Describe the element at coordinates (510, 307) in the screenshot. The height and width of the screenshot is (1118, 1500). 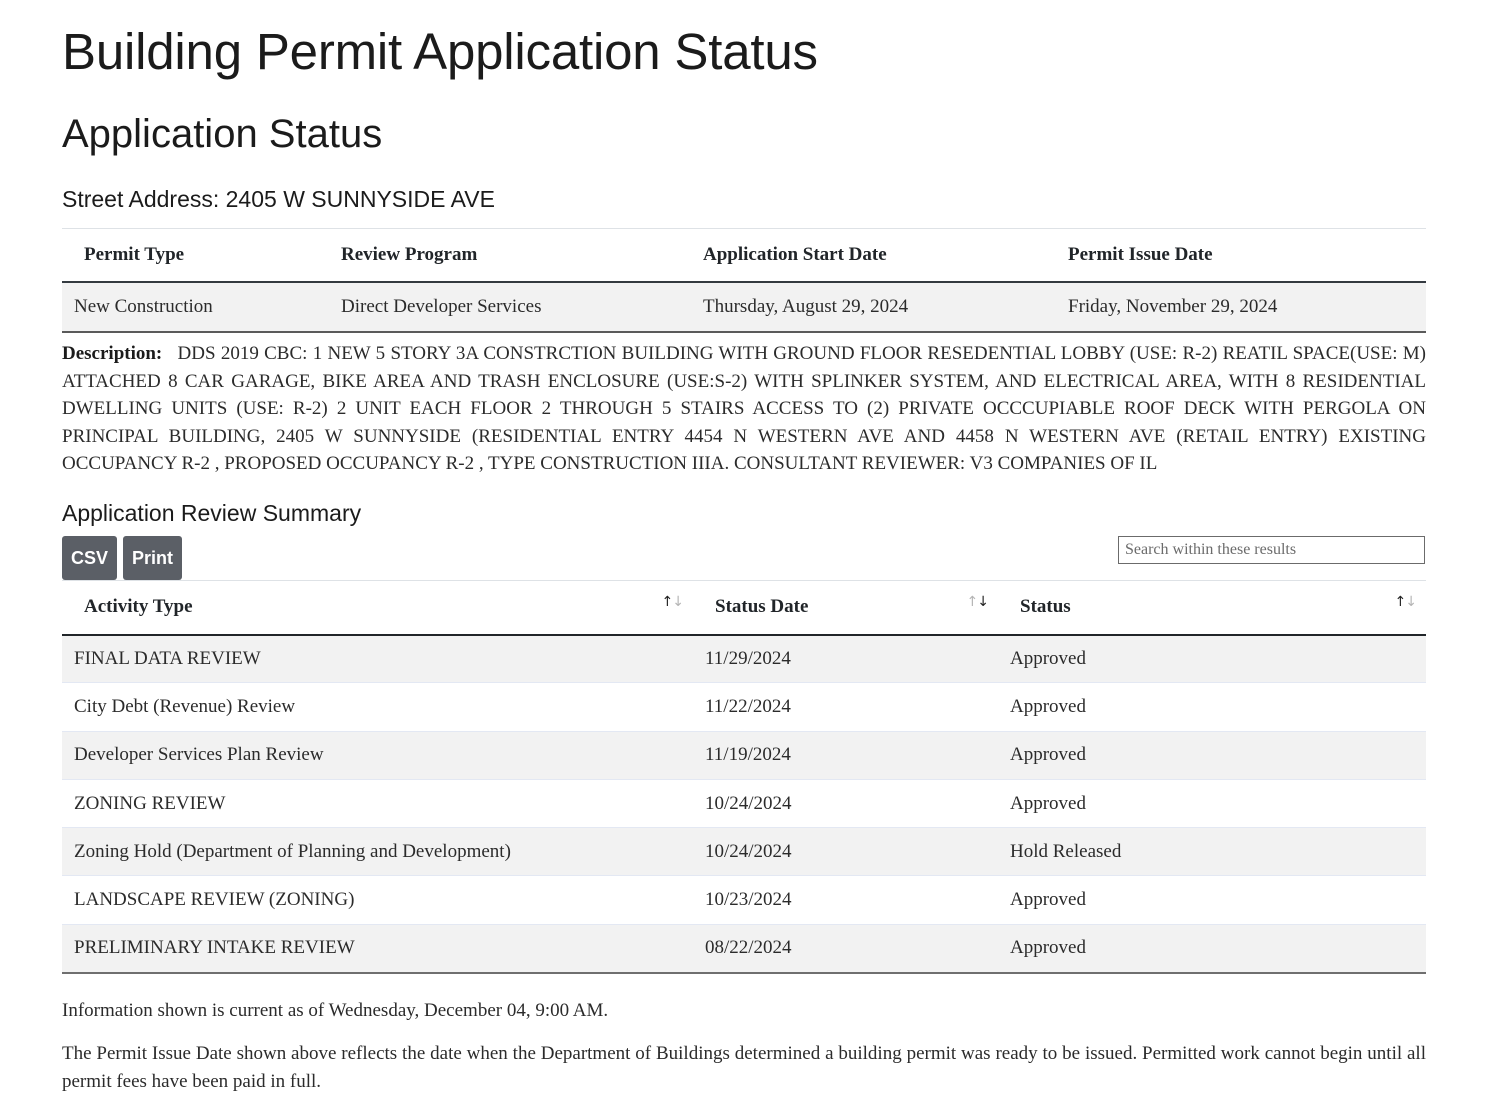
I see `review-program-value: Direct Developer Services` at that location.